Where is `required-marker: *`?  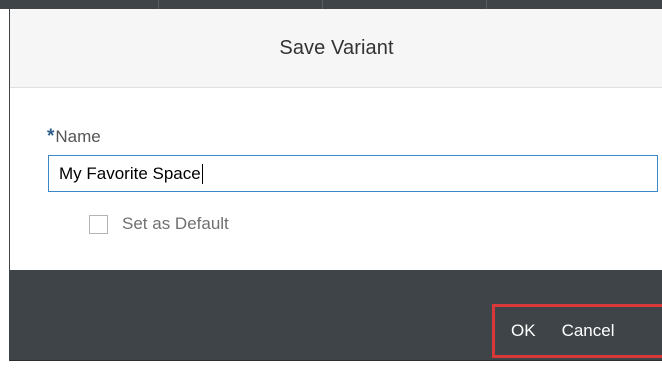 required-marker: * is located at coordinates (51, 136).